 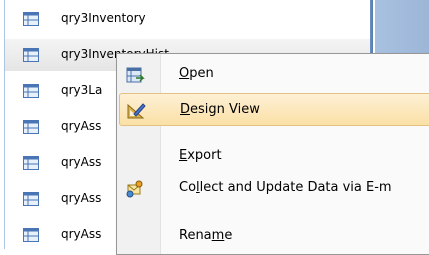 I want to click on menu-item-rename: Rename, so click(x=274, y=236).